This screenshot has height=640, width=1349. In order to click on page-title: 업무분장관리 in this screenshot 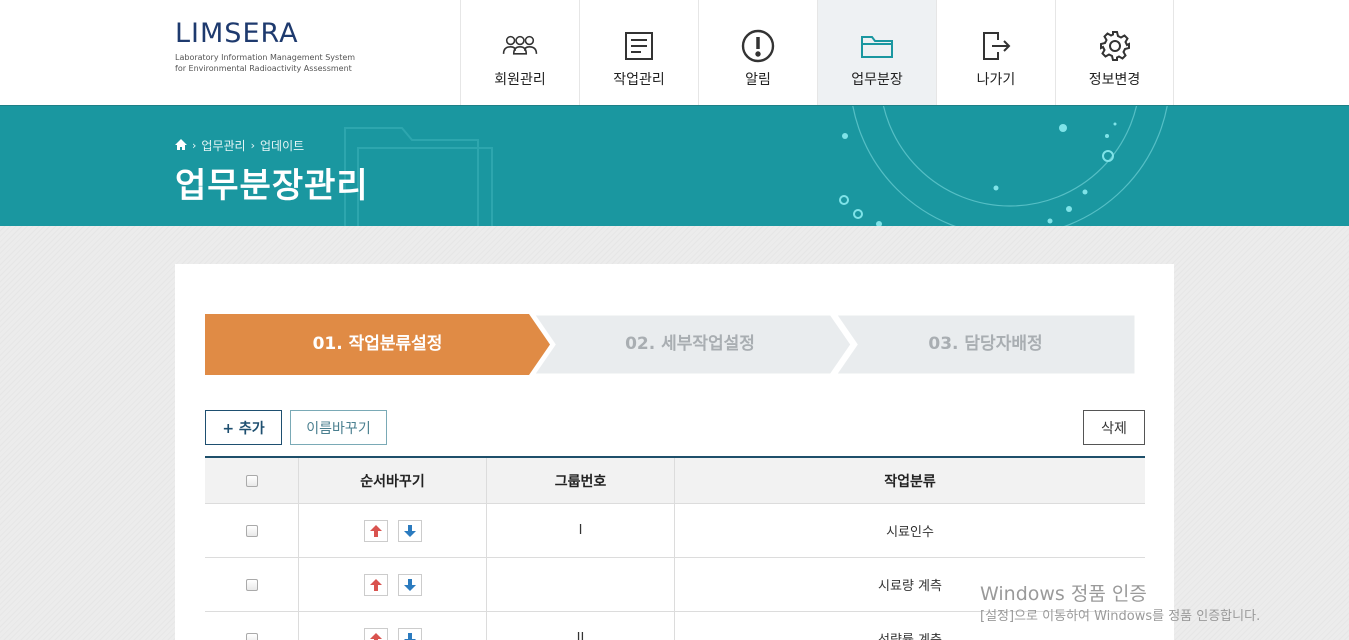, I will do `click(272, 186)`.